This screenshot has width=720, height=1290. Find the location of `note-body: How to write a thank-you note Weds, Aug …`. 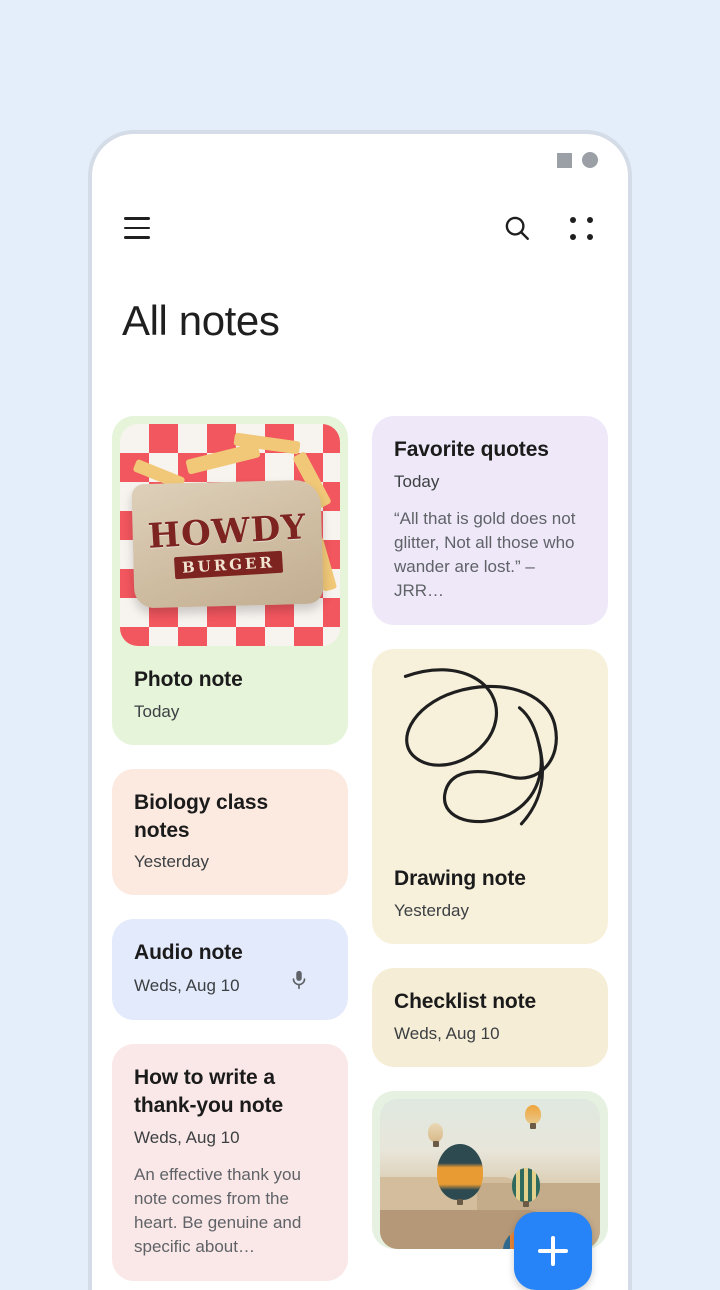

note-body: How to write a thank-you note Weds, Aug … is located at coordinates (230, 1162).